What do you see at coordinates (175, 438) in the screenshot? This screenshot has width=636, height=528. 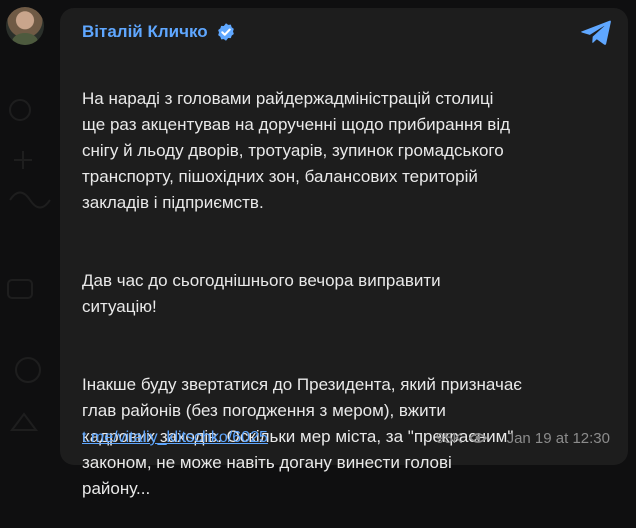 I see `post-link: t.me/vitaliy_klitschko/6025` at bounding box center [175, 438].